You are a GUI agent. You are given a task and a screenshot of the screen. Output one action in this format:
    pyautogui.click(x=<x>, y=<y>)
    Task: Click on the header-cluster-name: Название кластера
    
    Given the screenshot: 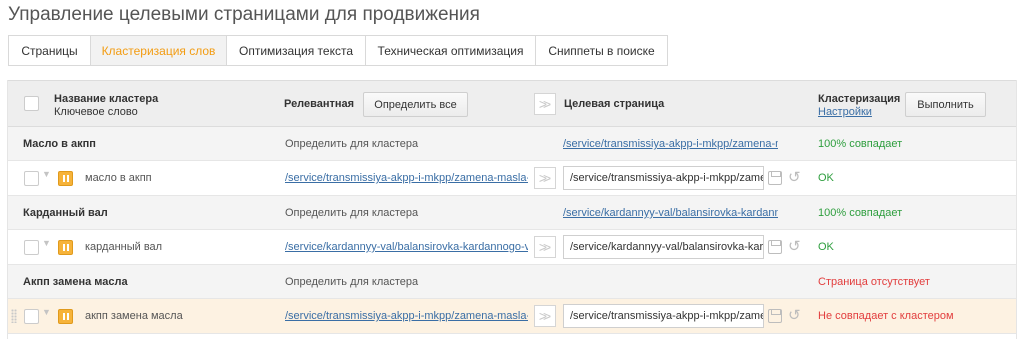 What is the action you would take?
    pyautogui.click(x=106, y=99)
    